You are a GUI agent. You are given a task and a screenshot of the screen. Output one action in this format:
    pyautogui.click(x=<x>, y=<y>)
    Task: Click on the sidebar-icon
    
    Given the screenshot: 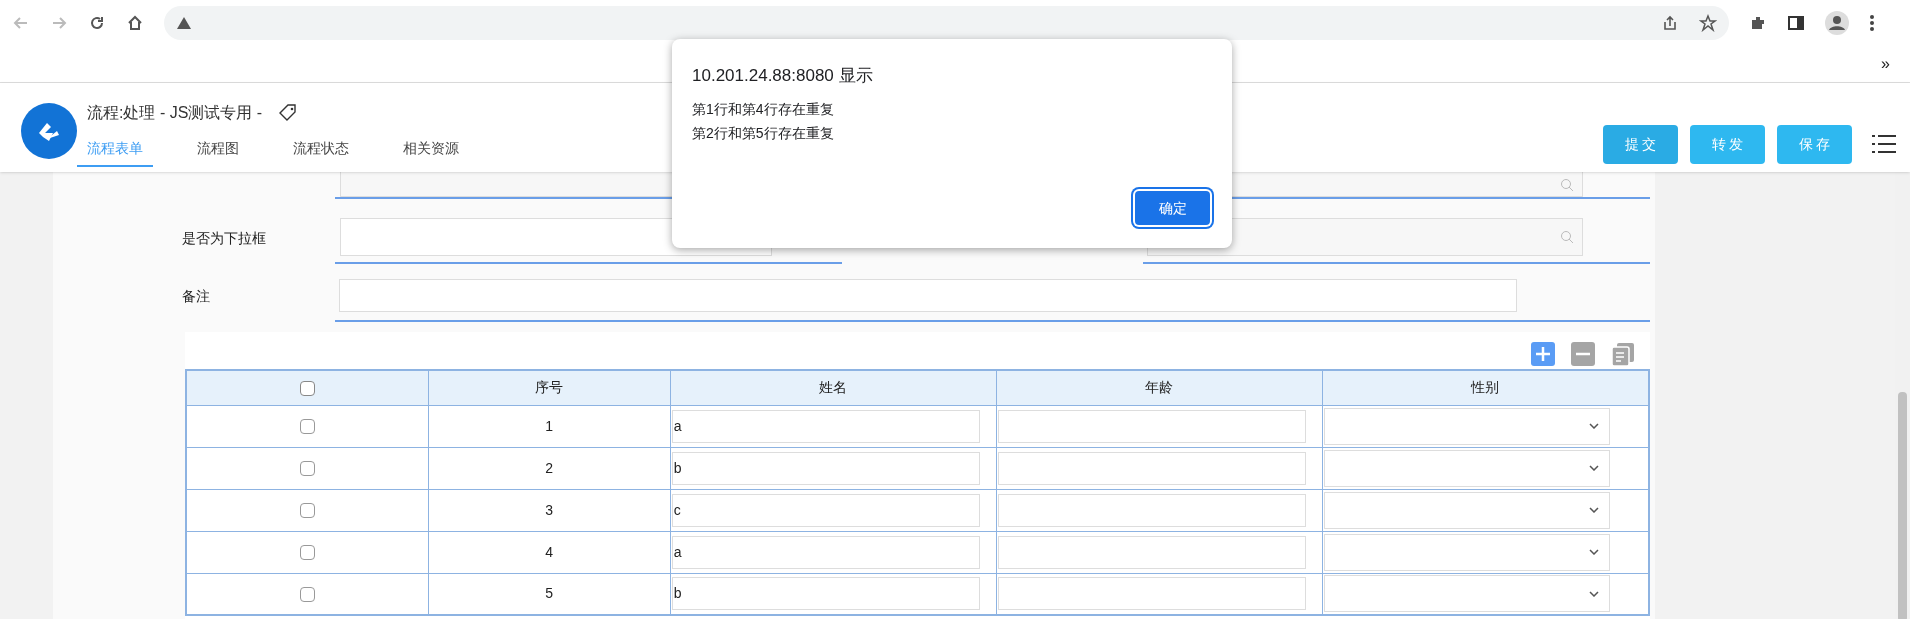 What is the action you would take?
    pyautogui.click(x=1796, y=22)
    